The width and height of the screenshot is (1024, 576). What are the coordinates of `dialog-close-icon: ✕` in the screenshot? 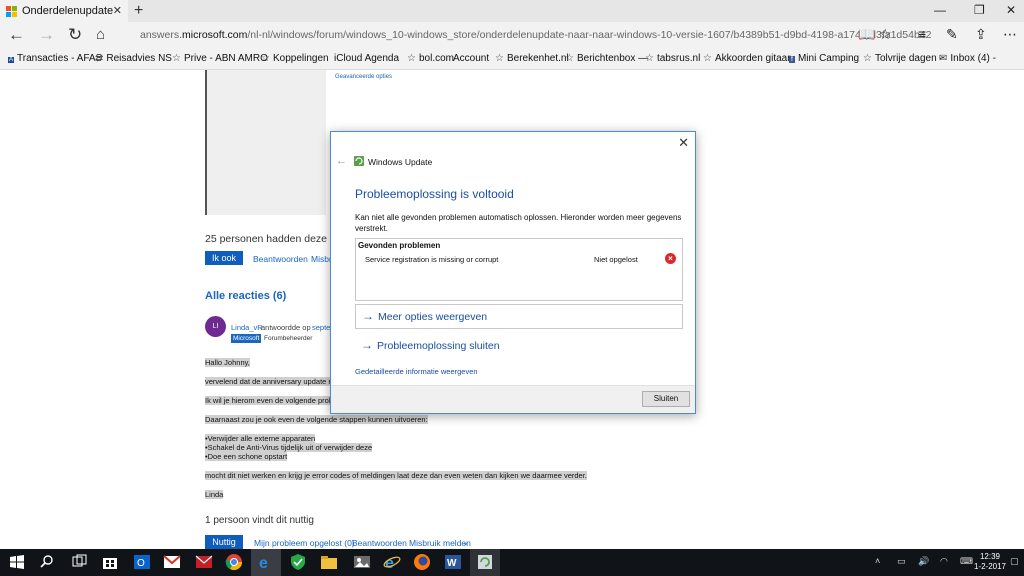 It's located at (683, 143).